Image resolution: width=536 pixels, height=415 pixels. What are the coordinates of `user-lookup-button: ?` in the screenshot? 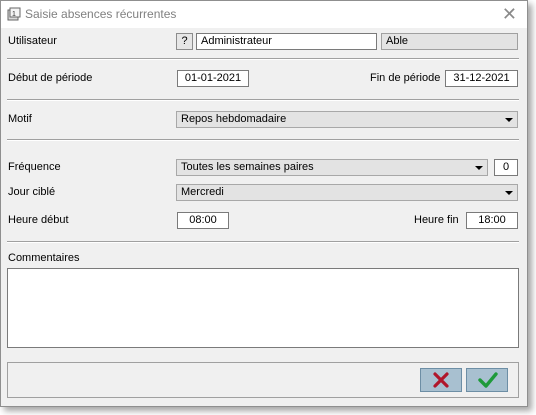 It's located at (184, 41).